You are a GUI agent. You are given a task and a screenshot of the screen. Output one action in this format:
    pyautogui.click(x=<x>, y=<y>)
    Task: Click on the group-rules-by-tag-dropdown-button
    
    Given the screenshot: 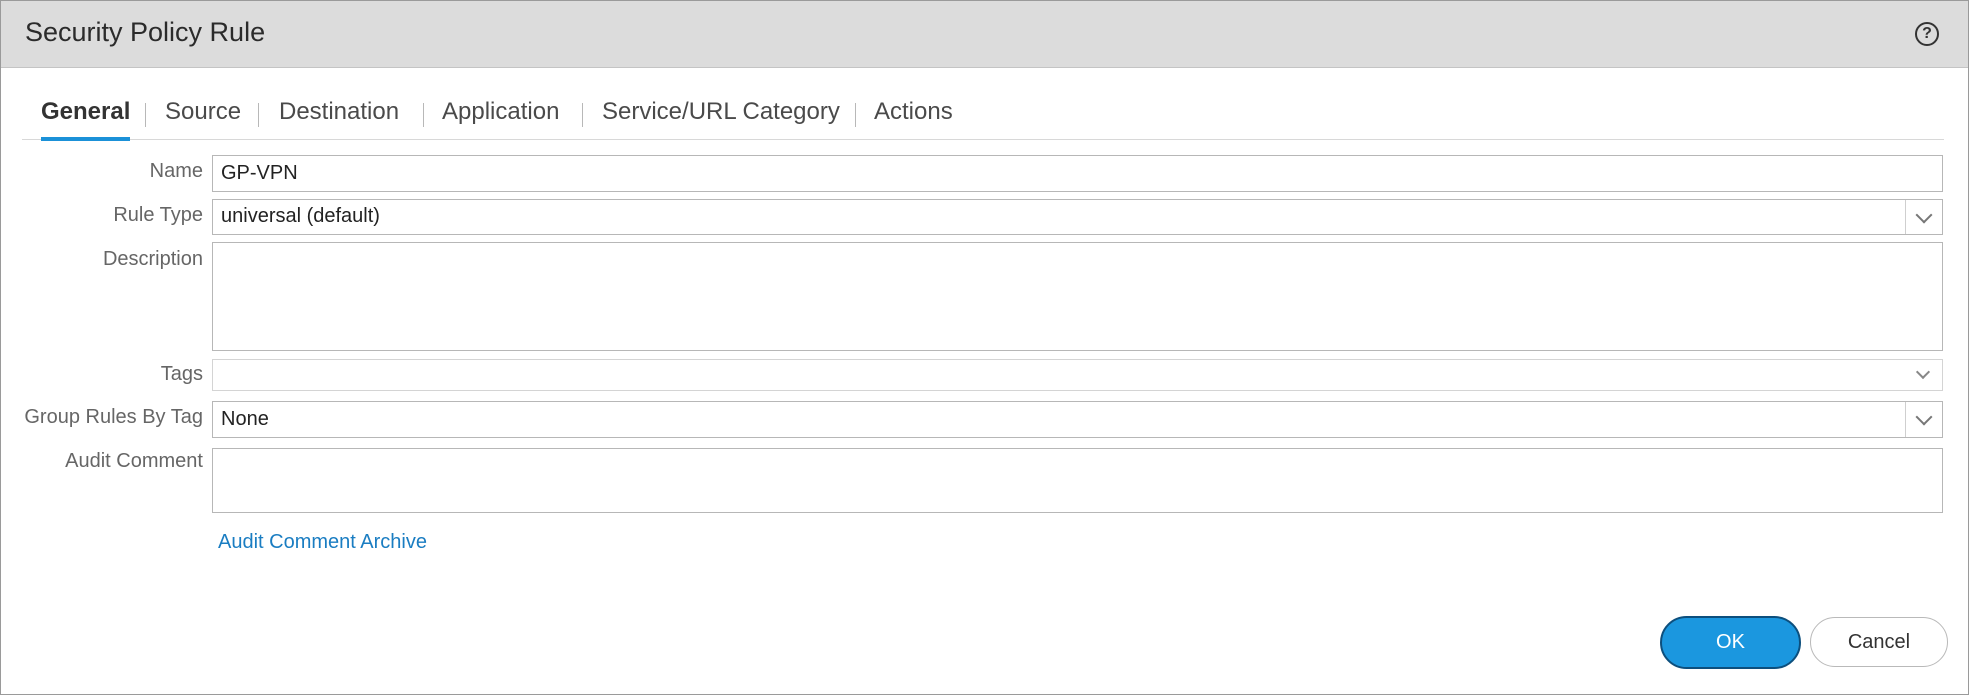 What is the action you would take?
    pyautogui.click(x=1923, y=419)
    